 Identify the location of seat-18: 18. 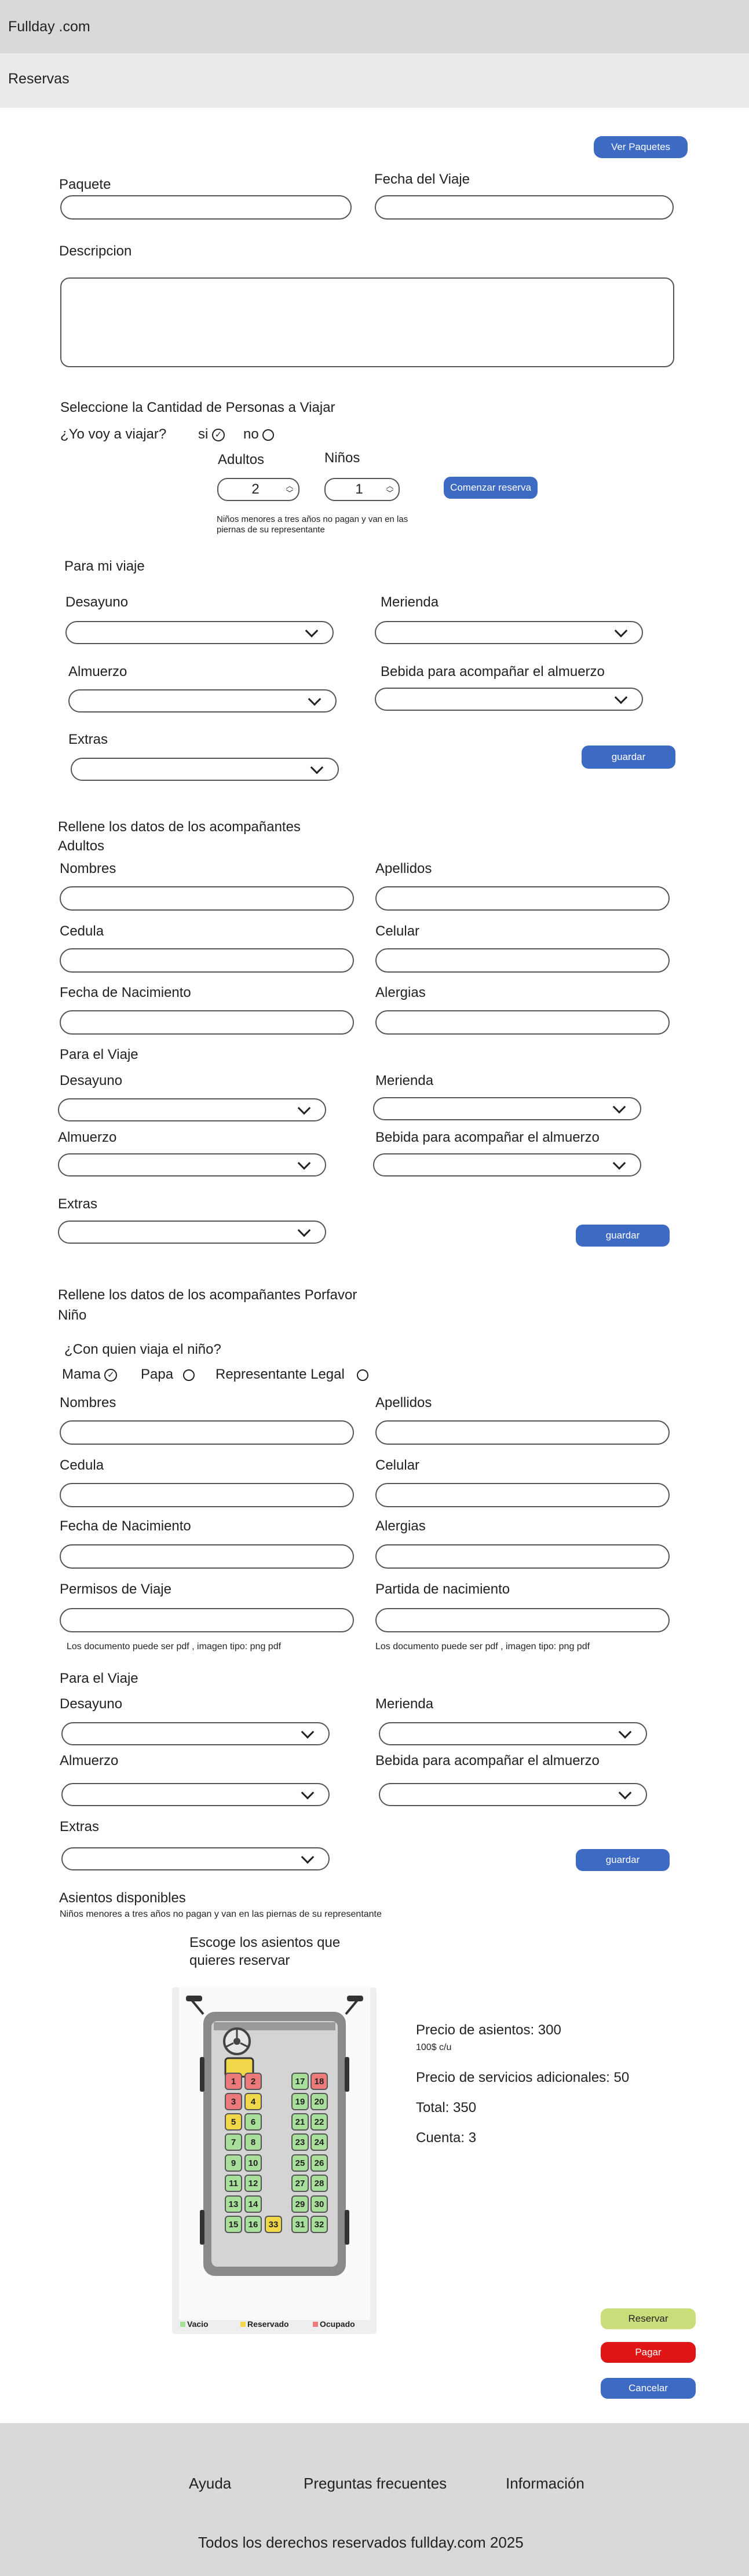
(319, 2081).